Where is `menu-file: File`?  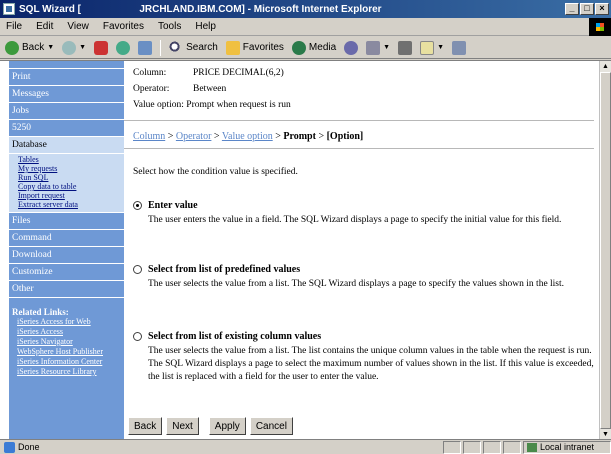 menu-file: File is located at coordinates (14, 26).